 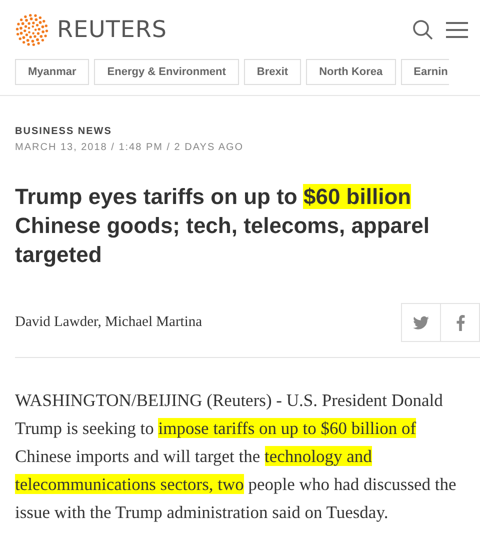 I want to click on byline: David Lawder, Michael Martina, so click(x=109, y=322).